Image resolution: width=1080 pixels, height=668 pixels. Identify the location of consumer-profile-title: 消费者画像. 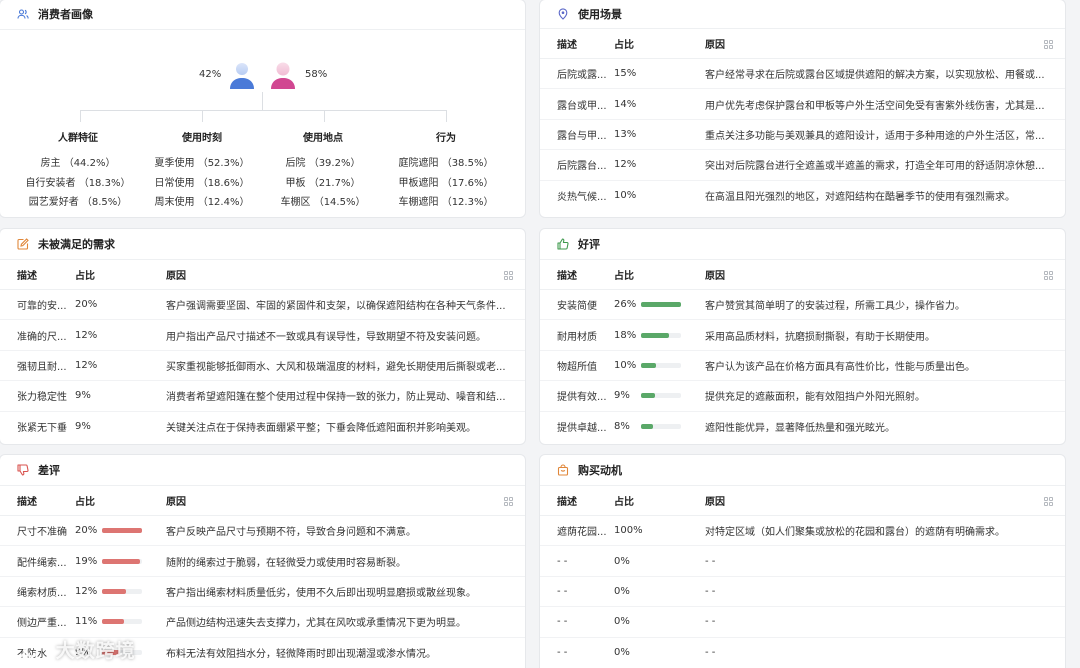
(65, 14).